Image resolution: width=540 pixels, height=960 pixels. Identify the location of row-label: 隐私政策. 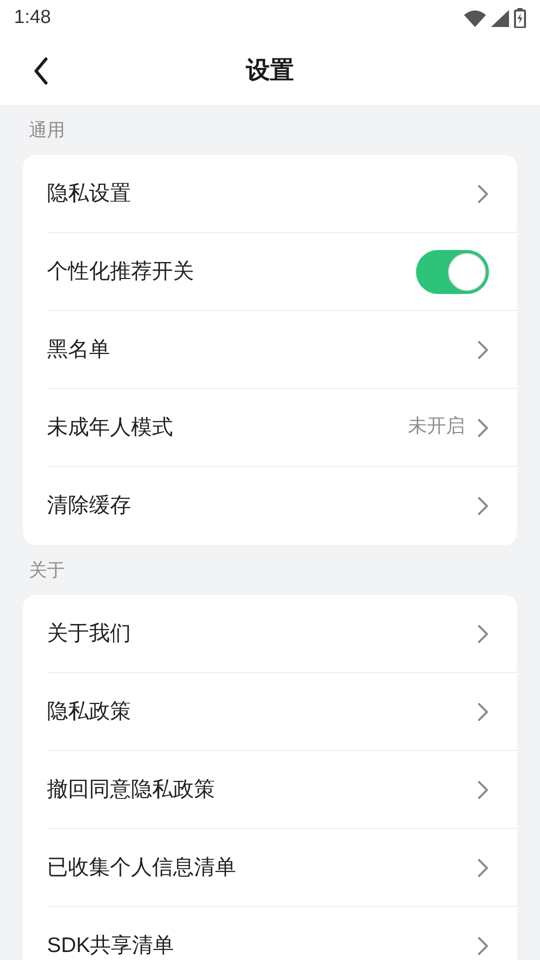
(89, 712).